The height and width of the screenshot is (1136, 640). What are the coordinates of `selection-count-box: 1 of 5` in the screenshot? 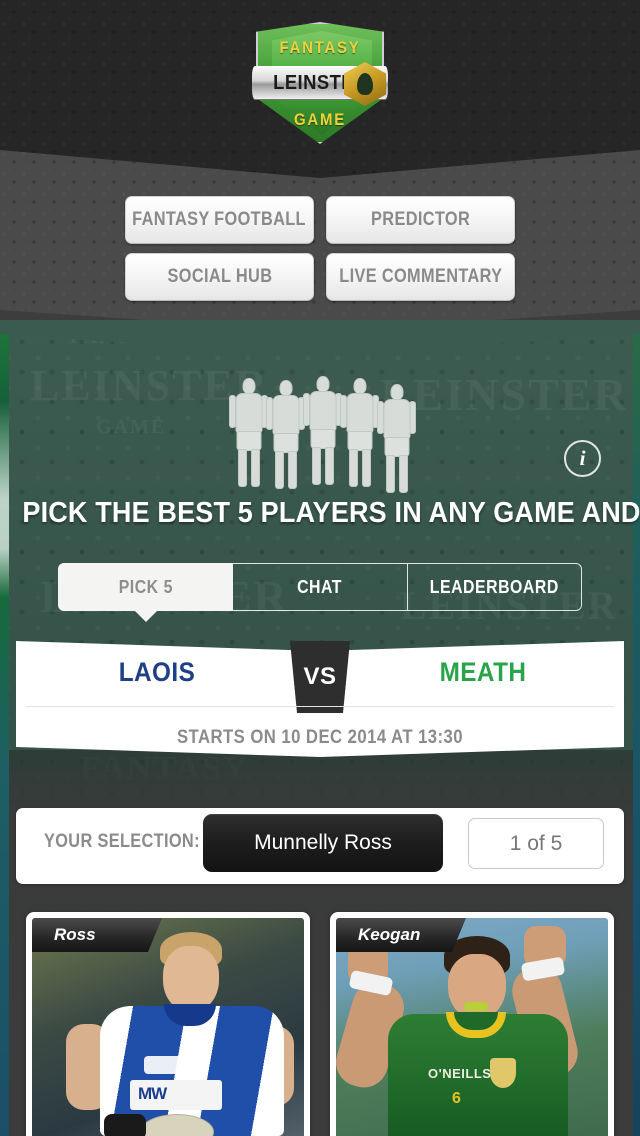 It's located at (536, 843).